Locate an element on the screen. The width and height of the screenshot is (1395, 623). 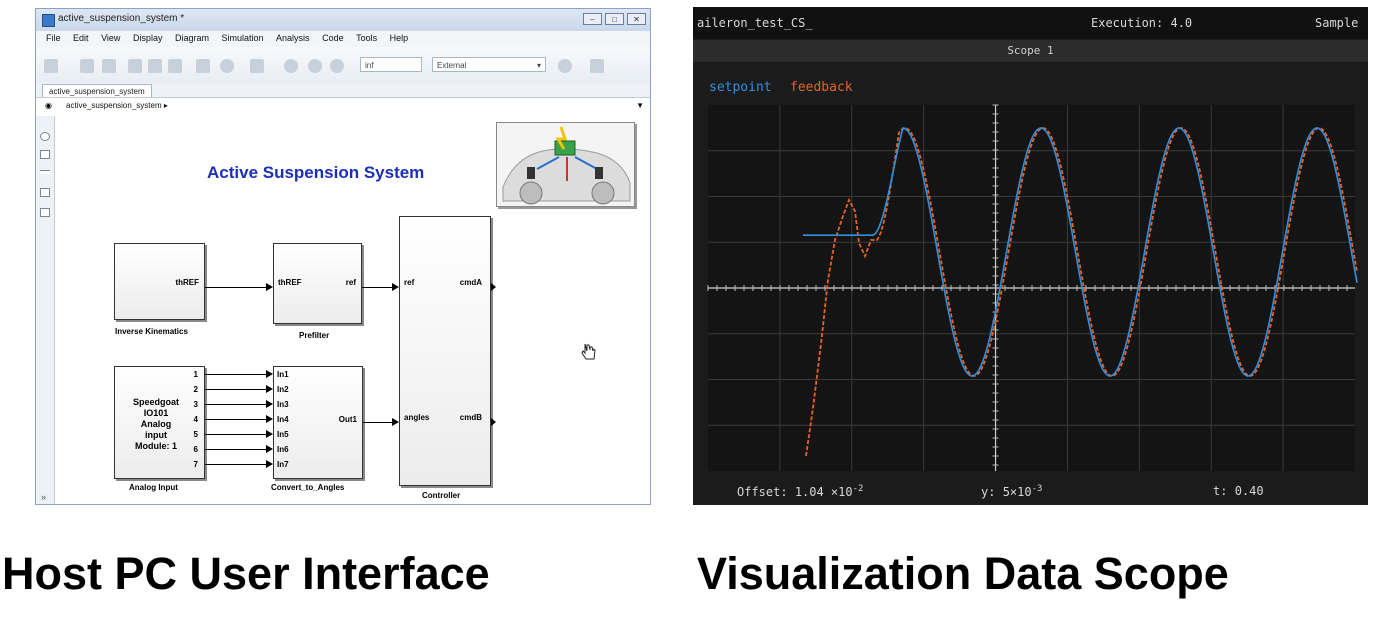
analog-port-4: 4 is located at coordinates (195, 419).